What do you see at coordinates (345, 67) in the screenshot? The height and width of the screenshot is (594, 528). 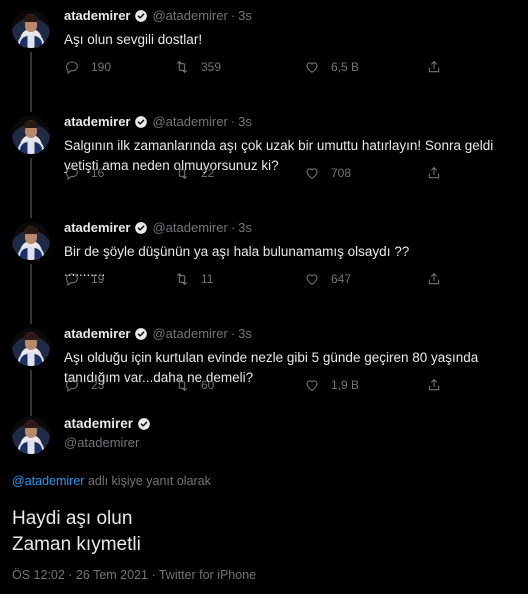 I see `like-count: 6,5 B` at bounding box center [345, 67].